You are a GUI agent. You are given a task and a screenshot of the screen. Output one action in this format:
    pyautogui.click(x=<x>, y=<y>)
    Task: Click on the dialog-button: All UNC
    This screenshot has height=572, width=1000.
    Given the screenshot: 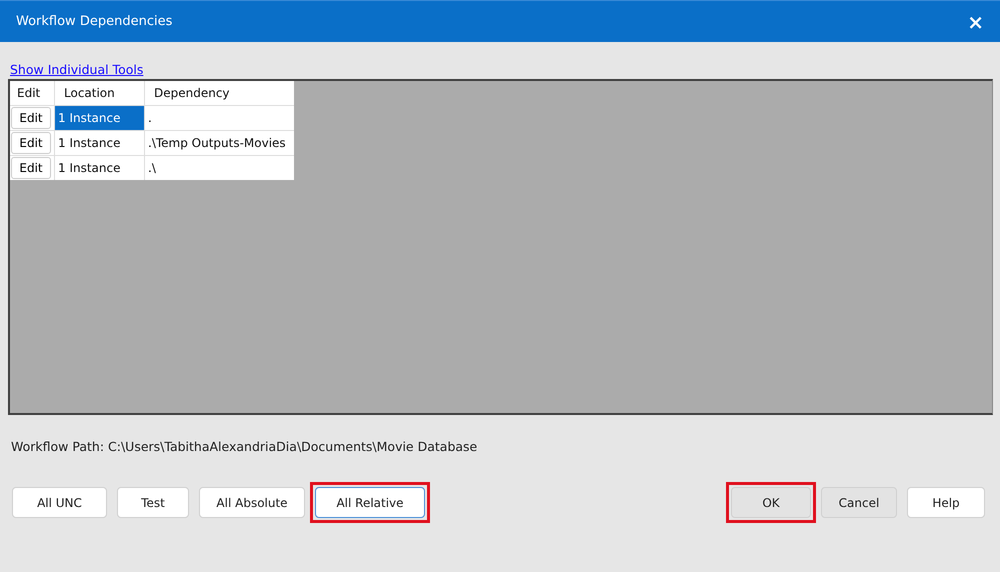 What is the action you would take?
    pyautogui.click(x=59, y=502)
    